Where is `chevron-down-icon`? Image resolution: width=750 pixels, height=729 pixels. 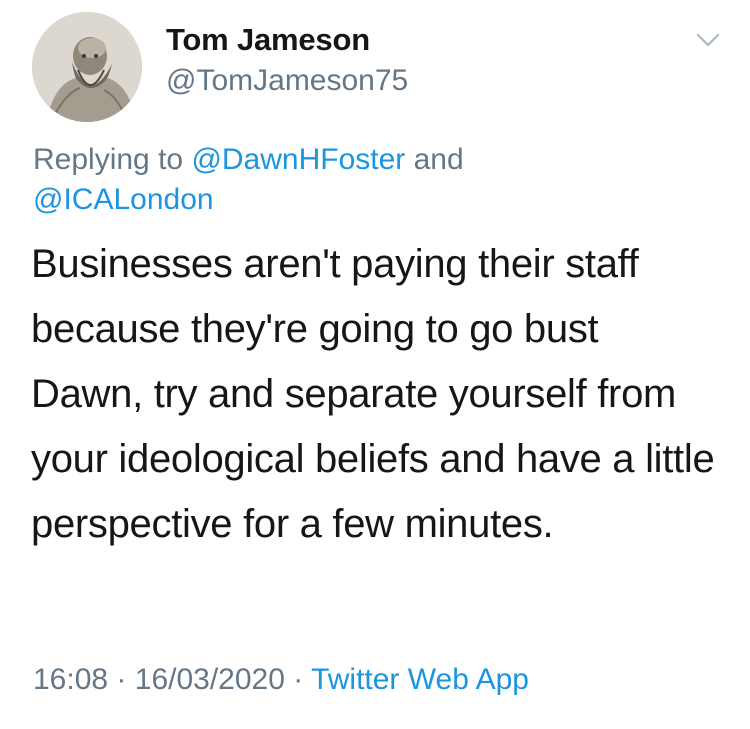
chevron-down-icon is located at coordinates (708, 40).